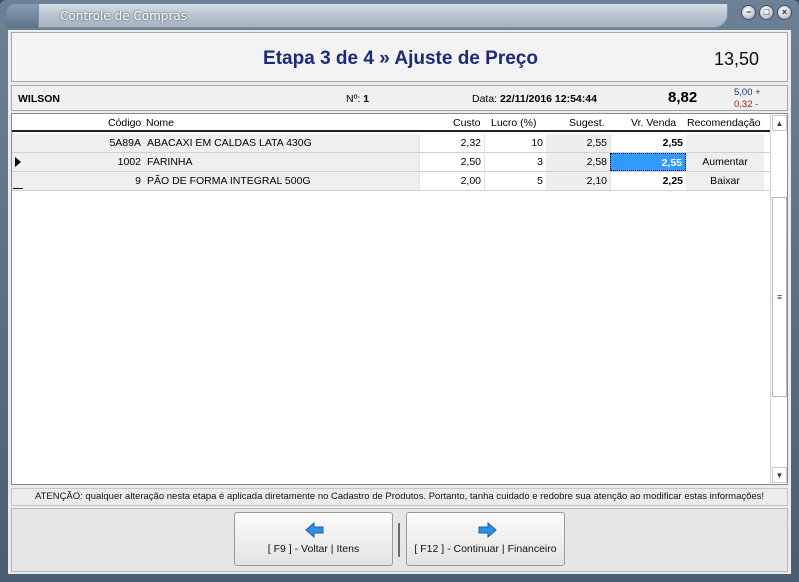 This screenshot has height=582, width=799. Describe the element at coordinates (548, 99) in the screenshot. I see `date-value: 22/11/2016 12:54:44` at that location.